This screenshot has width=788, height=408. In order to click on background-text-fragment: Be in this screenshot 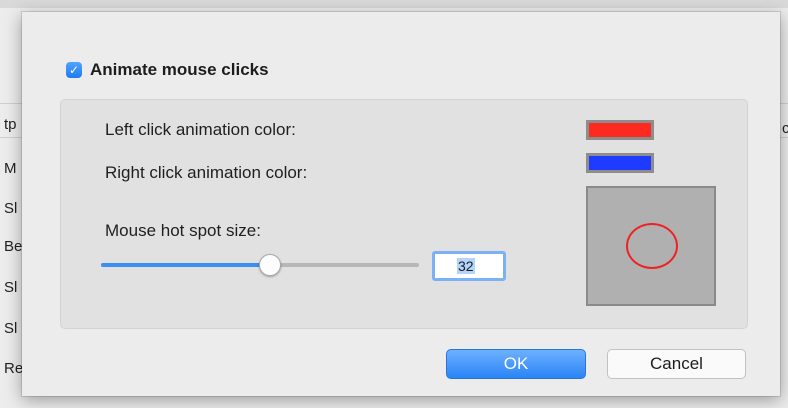, I will do `click(13, 246)`.